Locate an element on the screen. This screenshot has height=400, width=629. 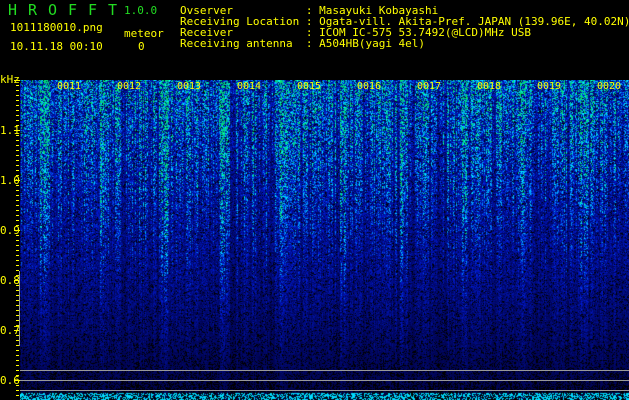
title-letter: O is located at coordinates (53, 10).